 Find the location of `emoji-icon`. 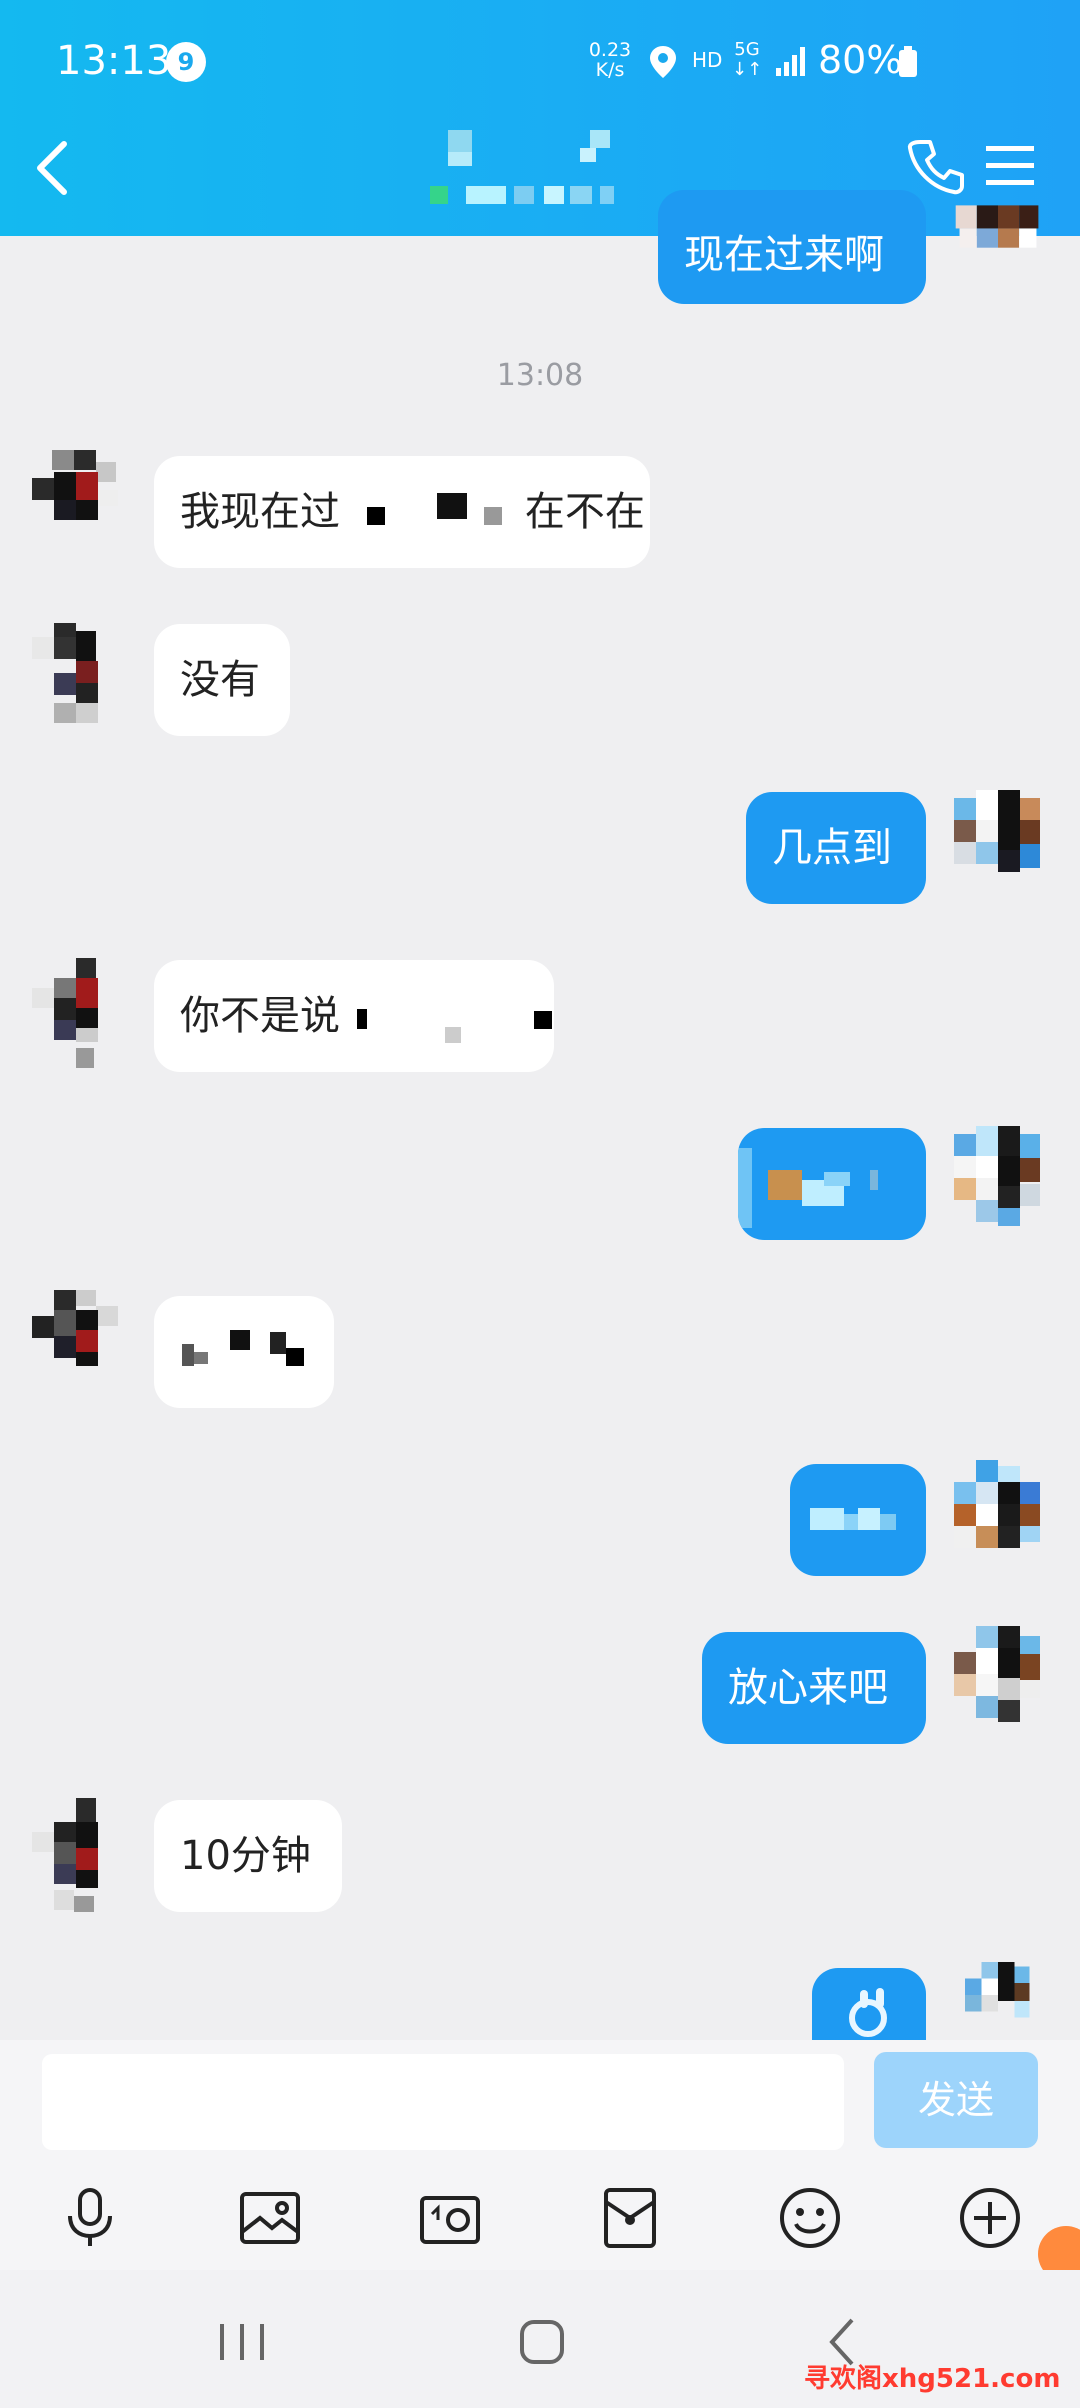

emoji-icon is located at coordinates (810, 2218).